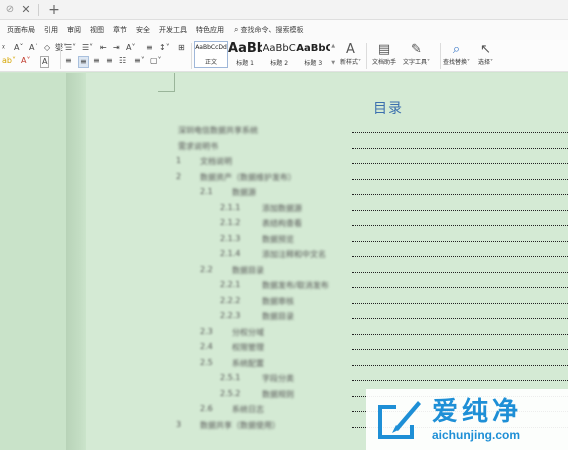  I want to click on text-tools-icon: ✎, so click(416, 49).